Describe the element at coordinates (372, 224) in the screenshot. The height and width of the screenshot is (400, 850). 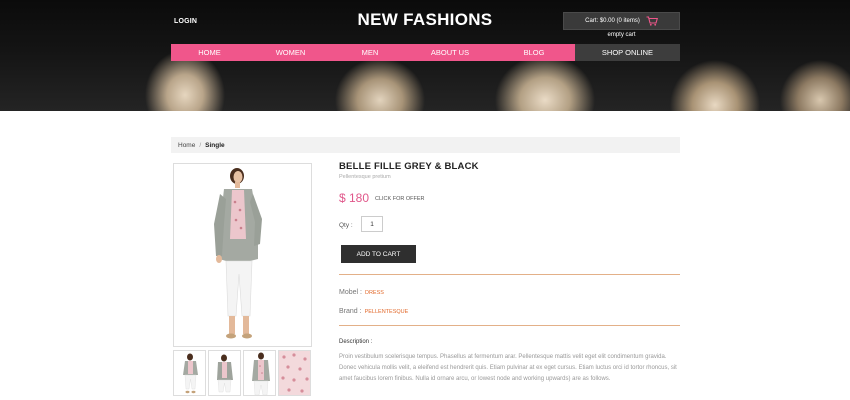
I see `quantity-input` at that location.